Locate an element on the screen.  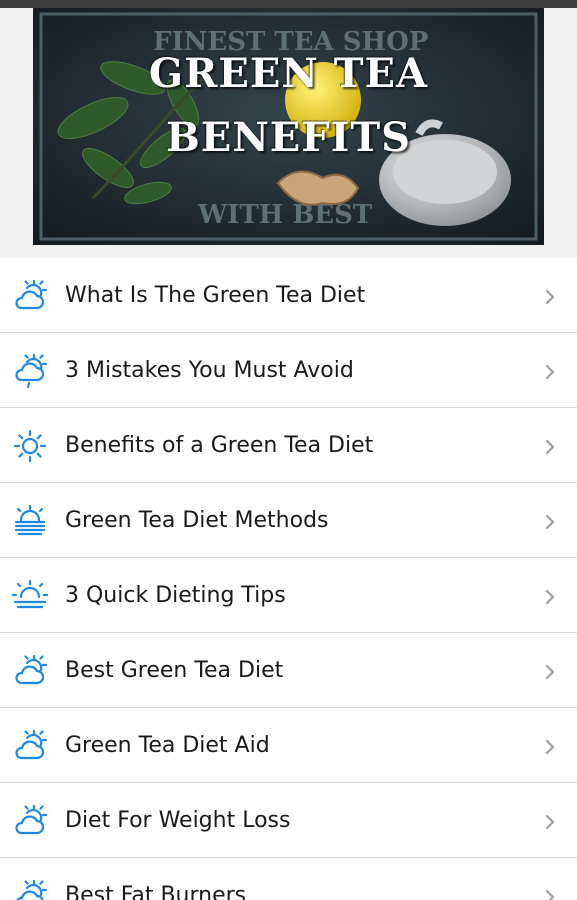
menu-item-label: Best Fat Burners is located at coordinates (156, 891).